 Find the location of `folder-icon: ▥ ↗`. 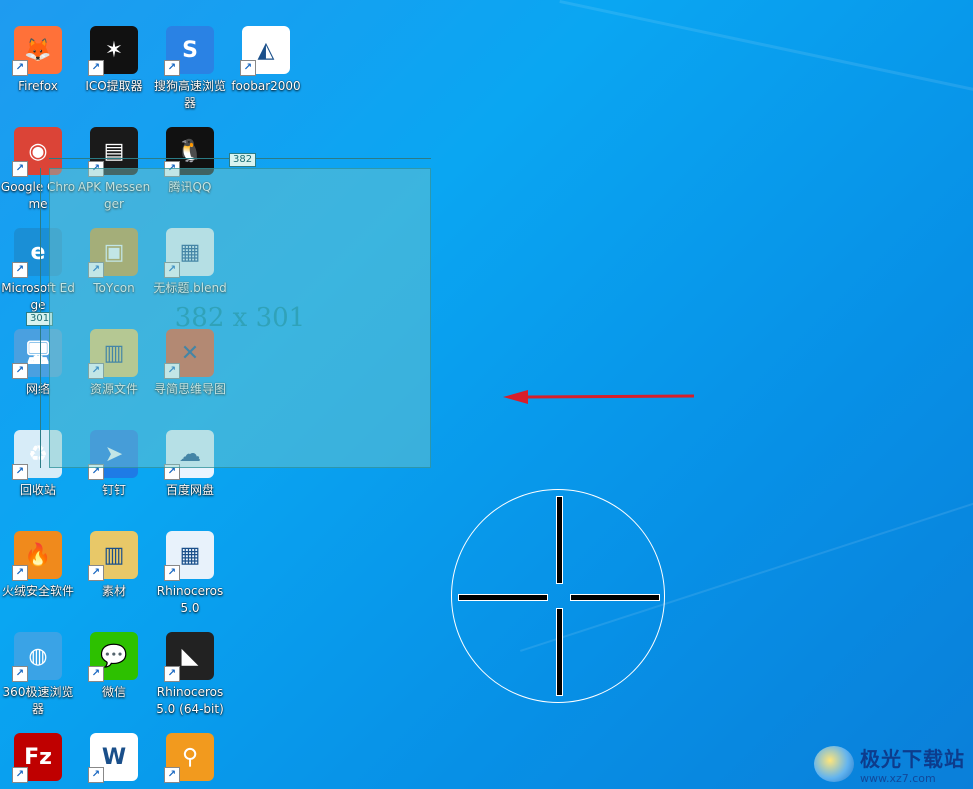

folder-icon: ▥ ↗ is located at coordinates (113, 556).